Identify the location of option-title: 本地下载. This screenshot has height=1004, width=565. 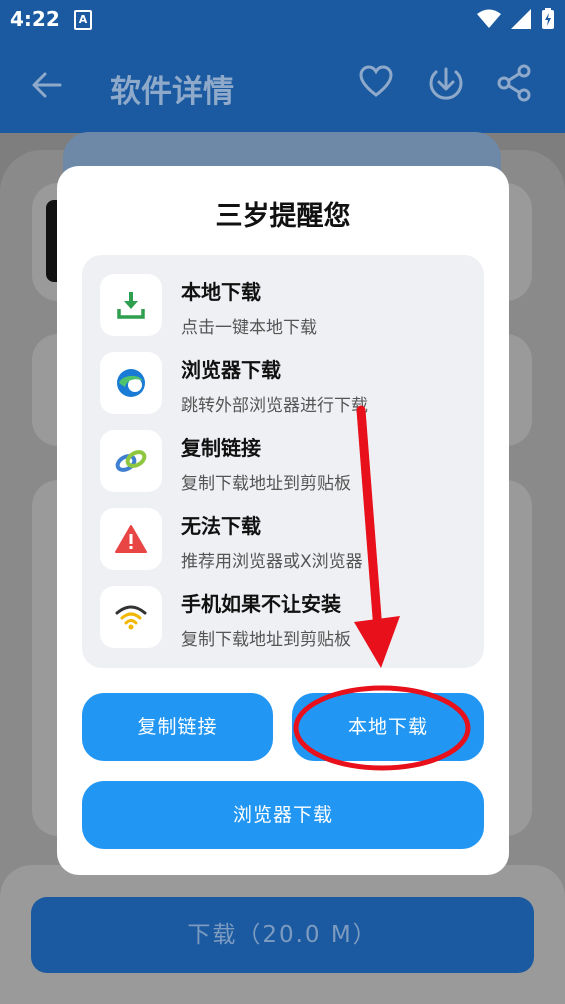
(221, 292).